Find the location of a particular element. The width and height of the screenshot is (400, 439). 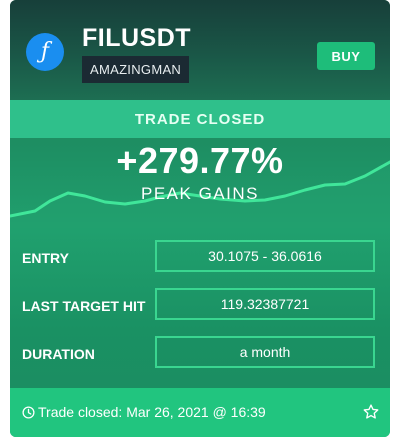

trade-status-banner: TRADE CLOSED is located at coordinates (200, 119).